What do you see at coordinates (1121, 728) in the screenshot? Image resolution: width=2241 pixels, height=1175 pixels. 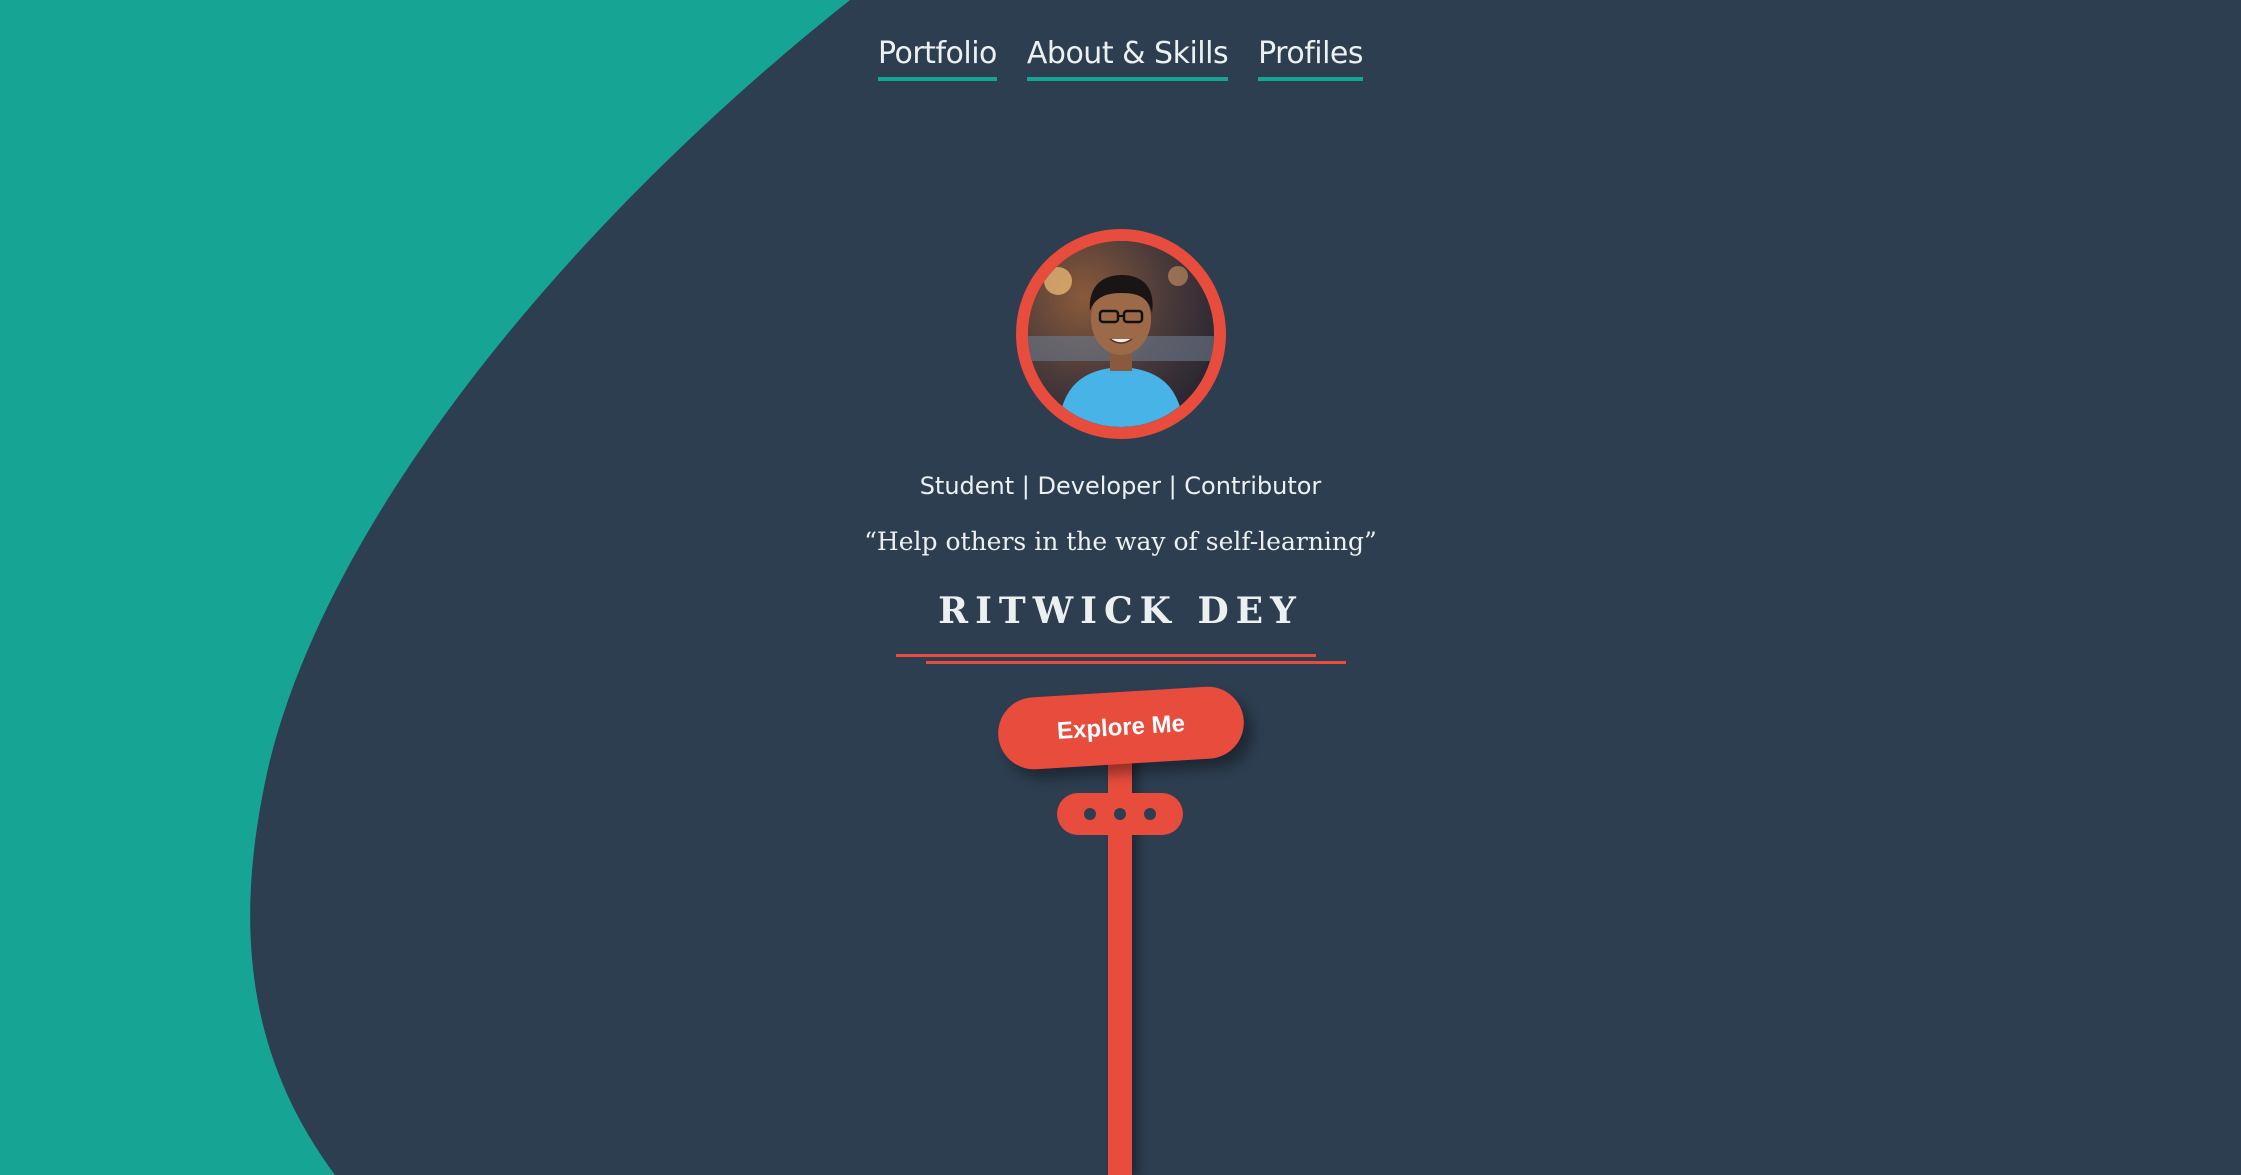 I see `explore-me-button: Explore Me` at bounding box center [1121, 728].